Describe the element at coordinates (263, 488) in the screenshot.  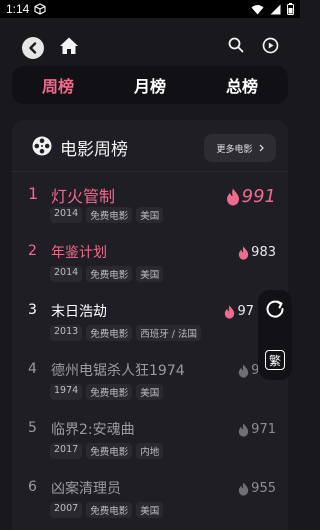
I see `movie-heat-value: 955` at that location.